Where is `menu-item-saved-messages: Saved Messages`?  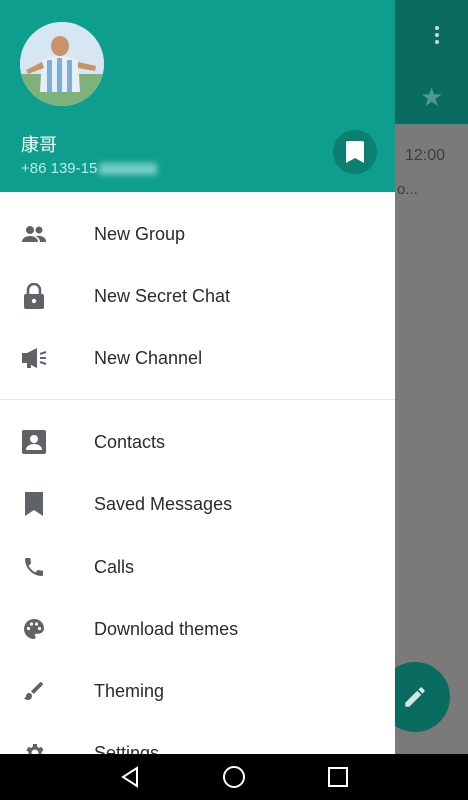
menu-item-saved-messages: Saved Messages is located at coordinates (197, 504).